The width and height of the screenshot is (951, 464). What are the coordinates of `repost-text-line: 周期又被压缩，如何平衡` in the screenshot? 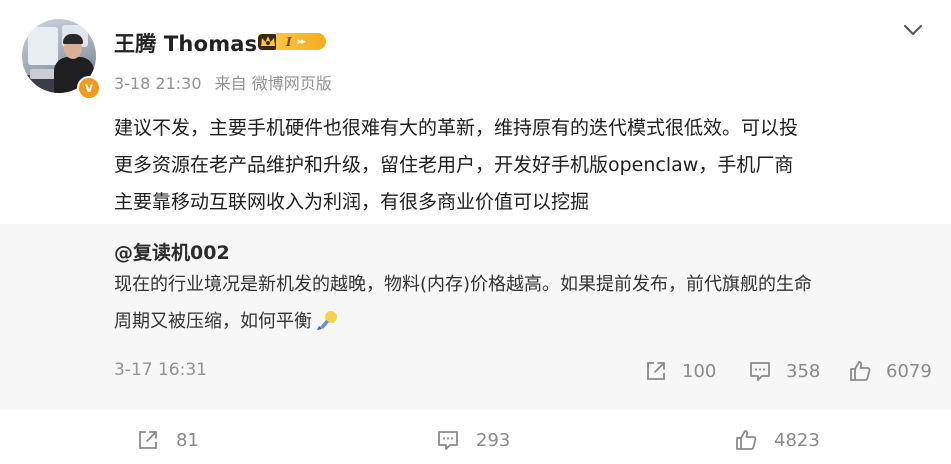 It's located at (524, 321).